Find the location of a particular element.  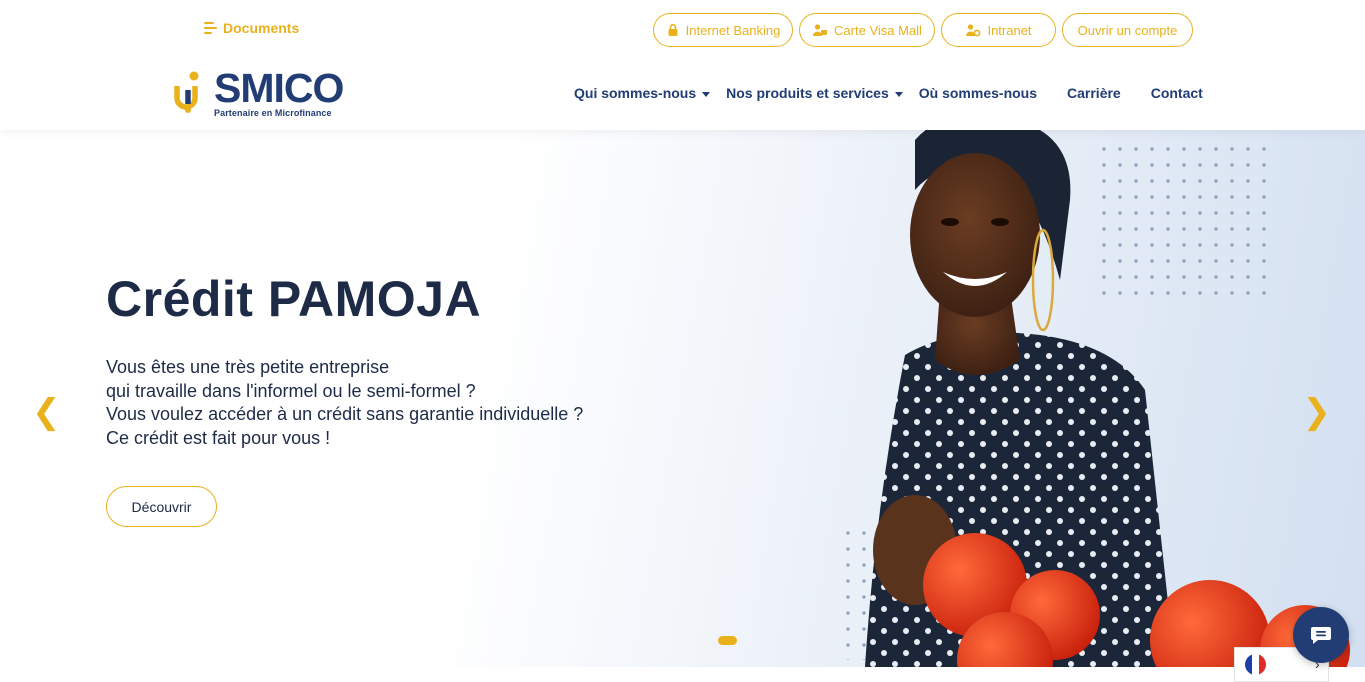

chat-icon is located at coordinates (1321, 635).